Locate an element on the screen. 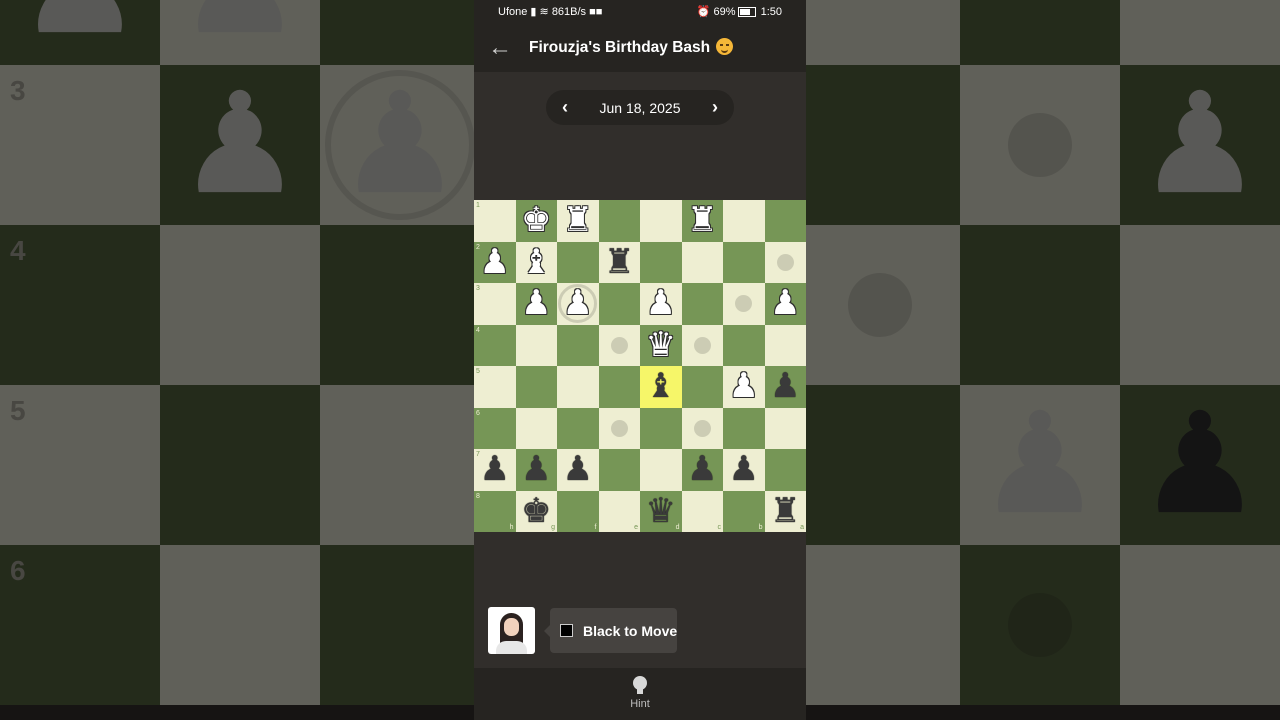 This screenshot has height=720, width=1280. square-d6 is located at coordinates (661, 428).